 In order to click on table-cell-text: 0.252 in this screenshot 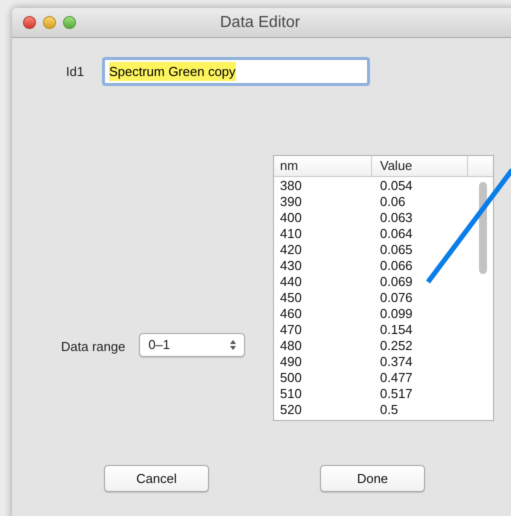, I will do `click(396, 346)`.